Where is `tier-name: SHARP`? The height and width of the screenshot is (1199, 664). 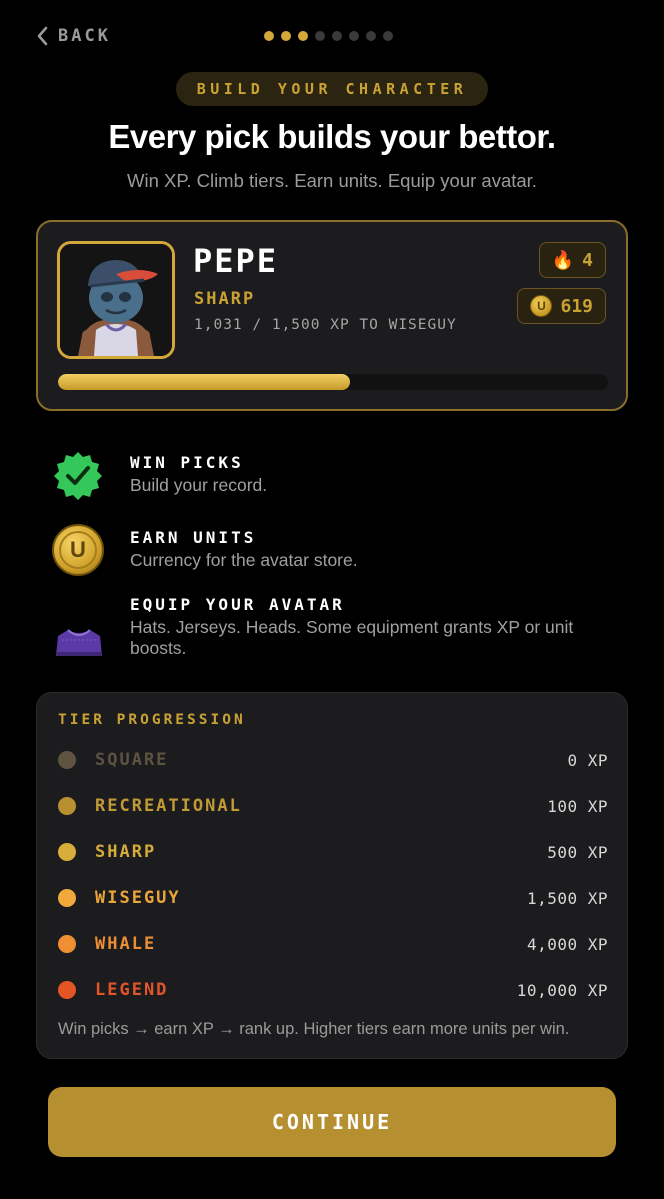 tier-name: SHARP is located at coordinates (126, 852).